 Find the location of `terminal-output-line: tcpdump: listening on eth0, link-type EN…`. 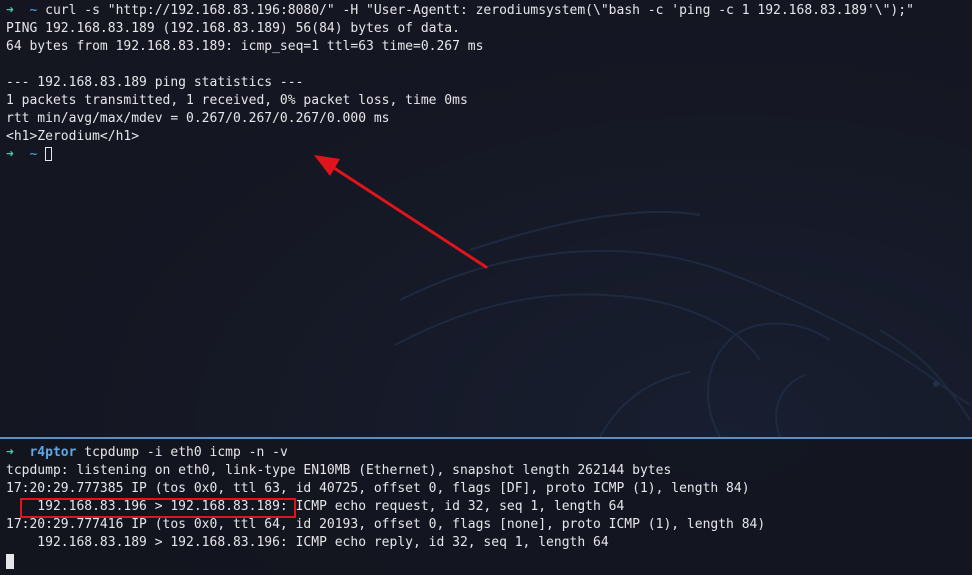

terminal-output-line: tcpdump: listening on eth0, link-type EN… is located at coordinates (339, 470).